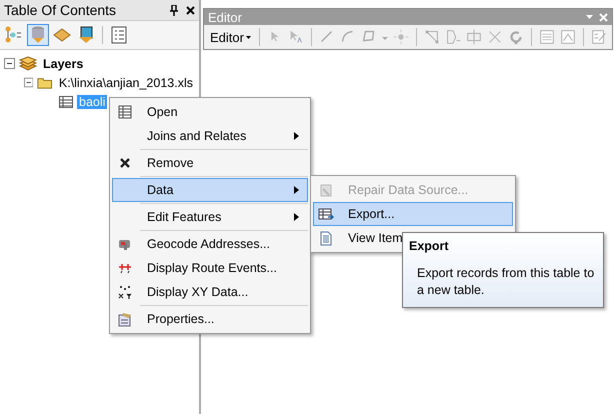 Image resolution: width=614 pixels, height=414 pixels. Describe the element at coordinates (506, 282) in the screenshot. I see `tooltip-text: Export records from this table to a new table.` at that location.